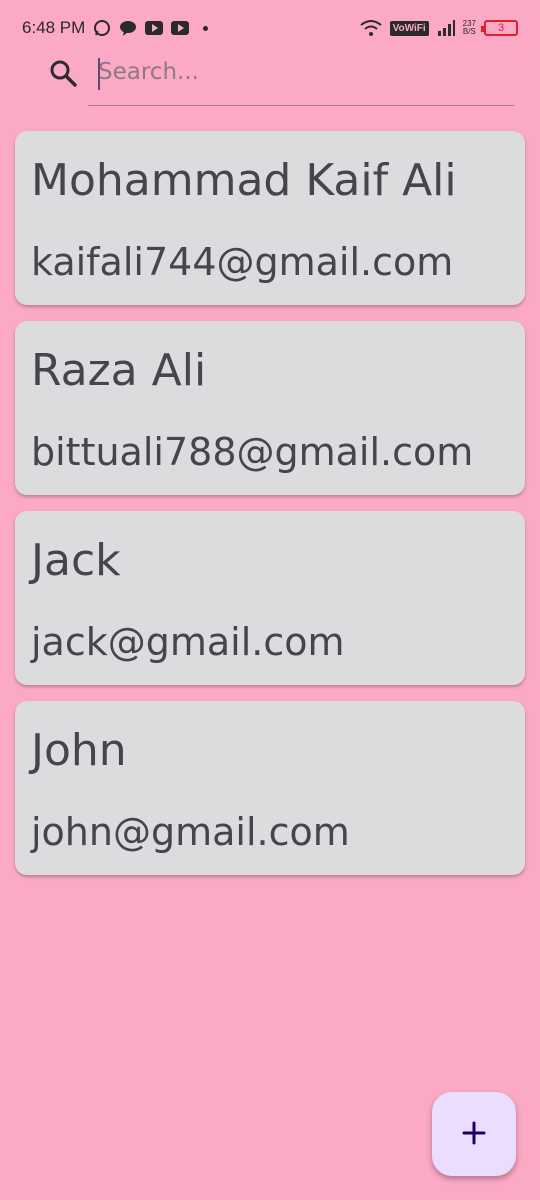  I want to click on contact-email: kaifali744@gmail.com, so click(242, 262).